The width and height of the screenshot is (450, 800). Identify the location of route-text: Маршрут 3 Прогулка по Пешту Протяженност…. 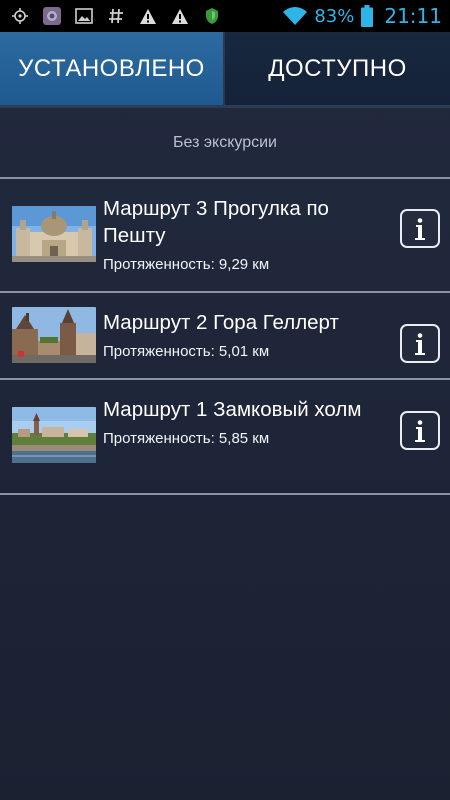
(245, 234).